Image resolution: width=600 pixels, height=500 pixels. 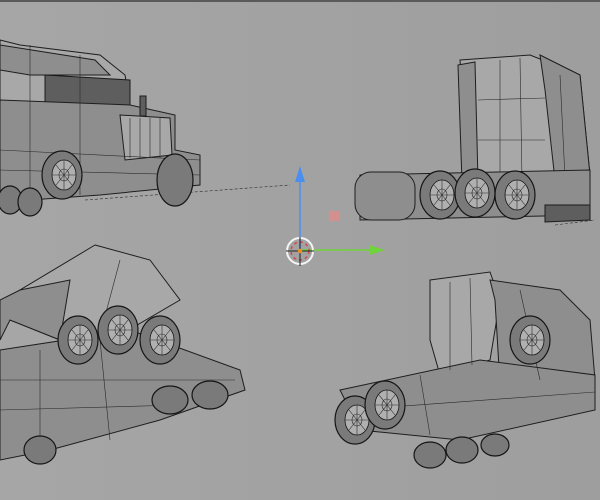 I want to click on z-axis-arrow-icon, so click(x=300, y=174).